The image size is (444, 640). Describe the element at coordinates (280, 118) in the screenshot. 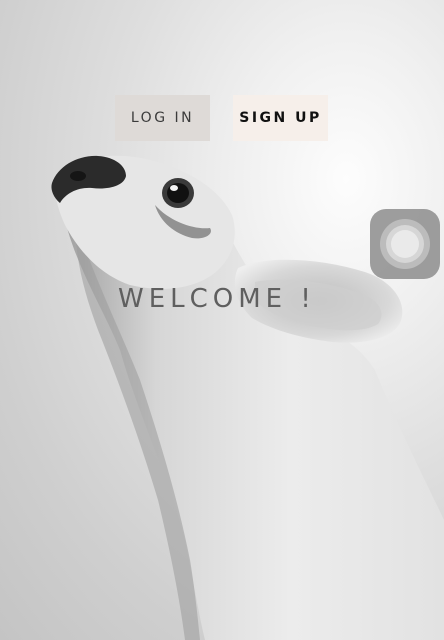

I see `signup-button: SIGN UP` at that location.